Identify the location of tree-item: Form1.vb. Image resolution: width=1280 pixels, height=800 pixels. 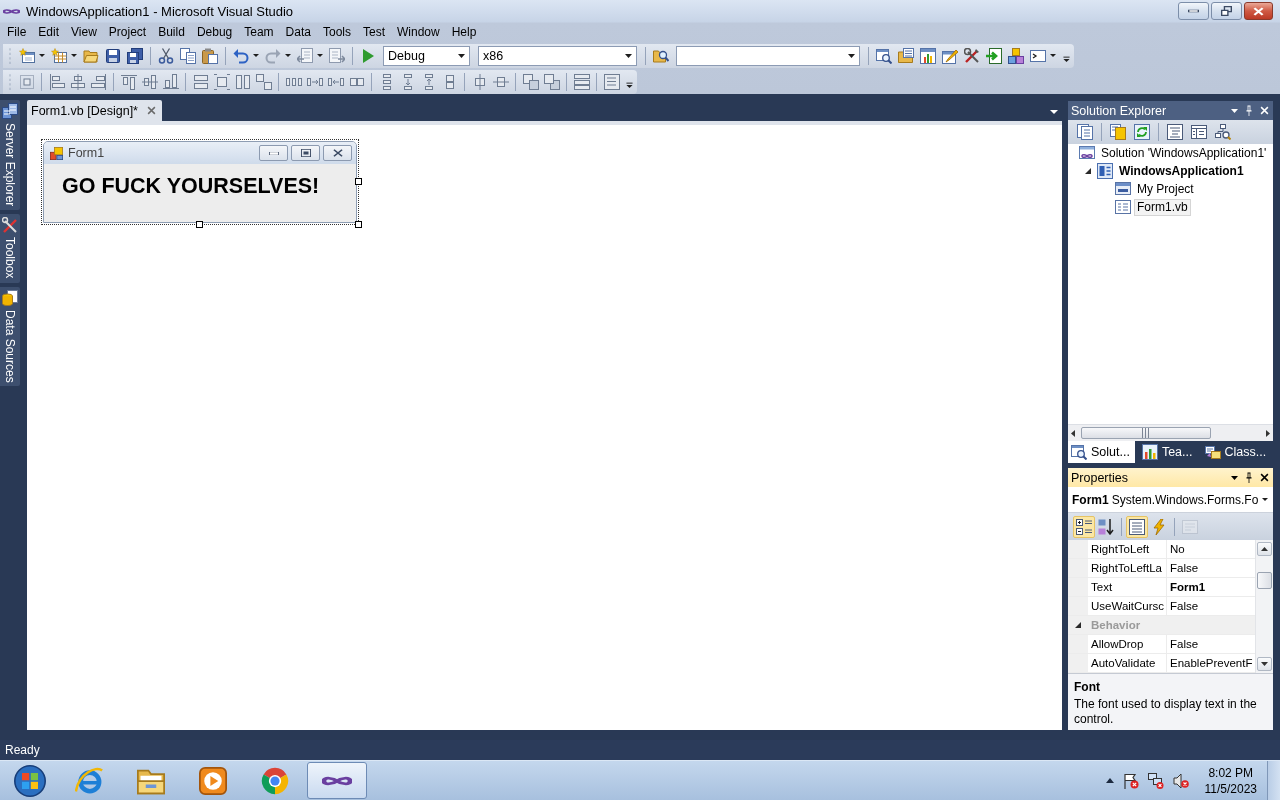
(1162, 207).